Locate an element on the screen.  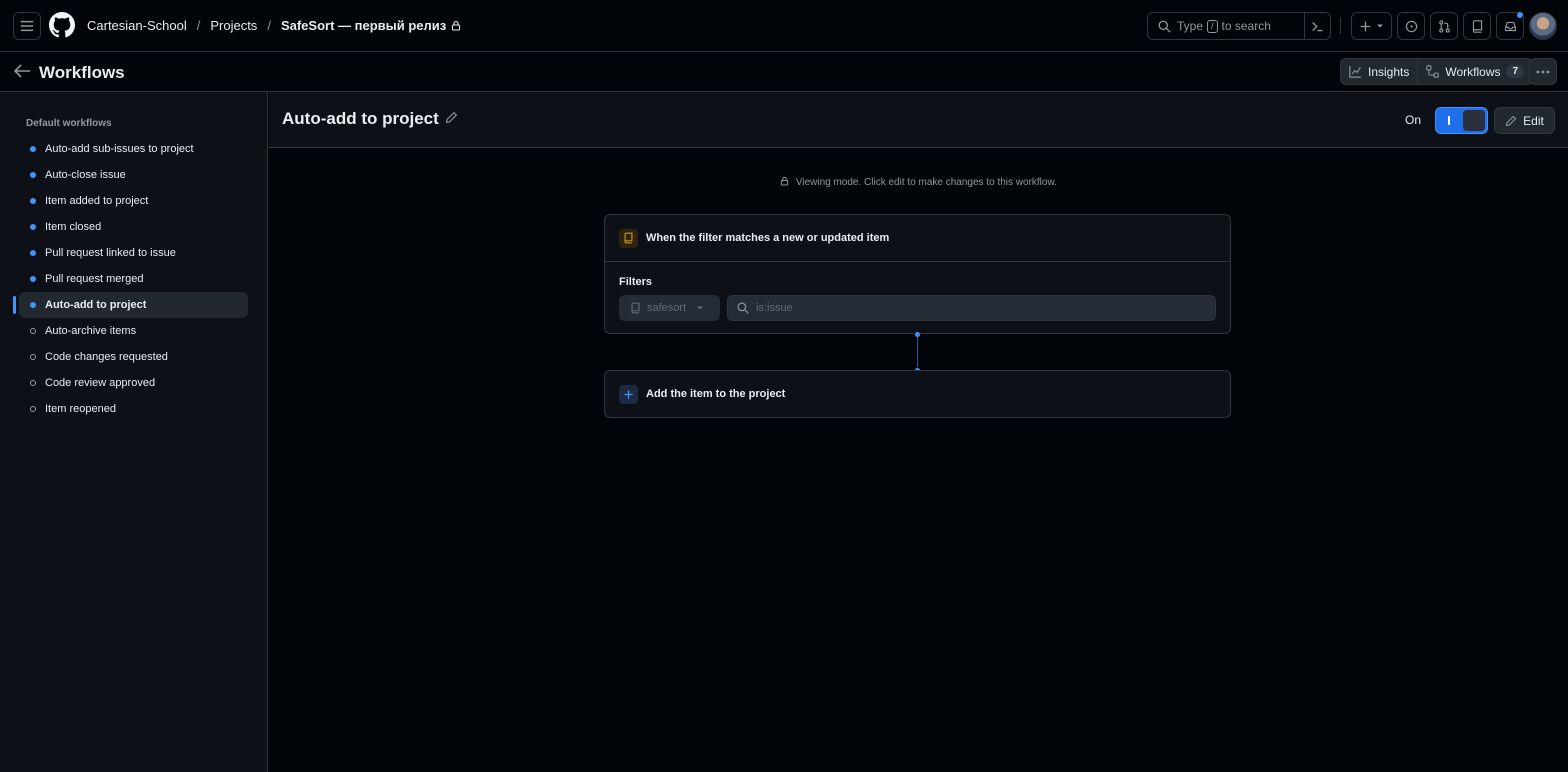
sidebar-item-code-changes-requested: Code changes requested is located at coordinates (133, 357).